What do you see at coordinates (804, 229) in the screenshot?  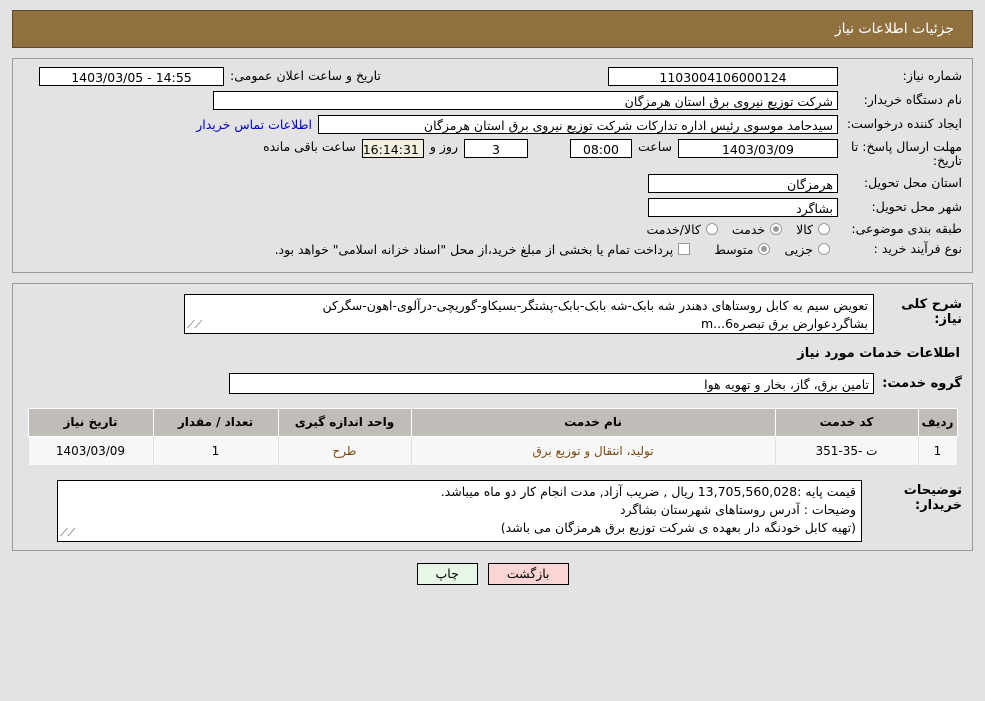 I see `radio-label-kala: کالا` at bounding box center [804, 229].